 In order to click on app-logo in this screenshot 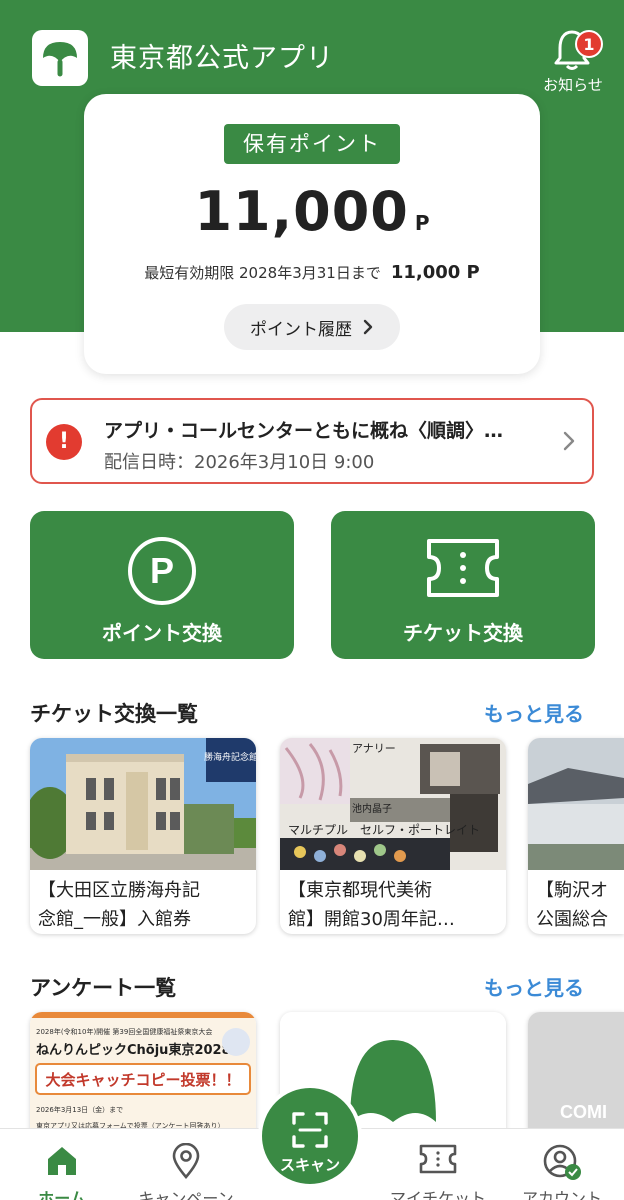, I will do `click(60, 58)`.